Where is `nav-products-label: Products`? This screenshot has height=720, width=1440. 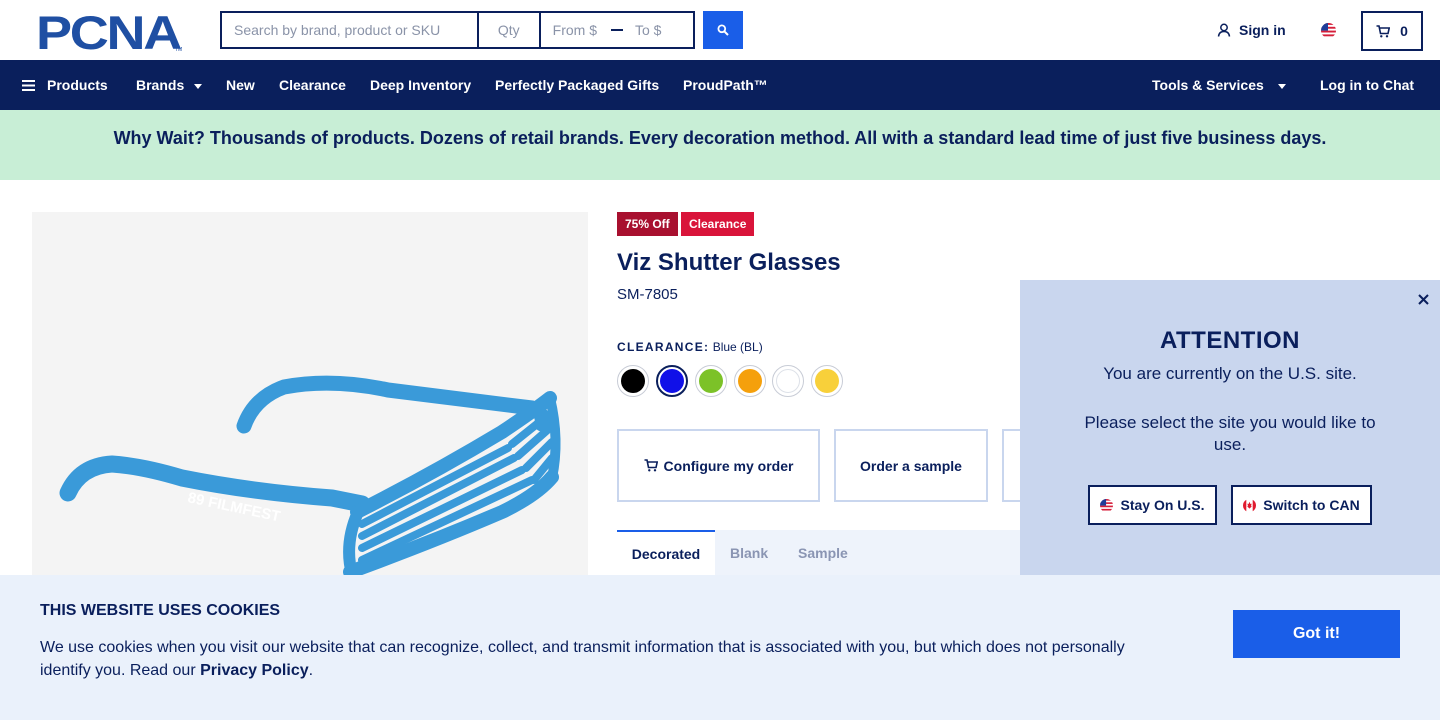
nav-products-label: Products is located at coordinates (77, 85).